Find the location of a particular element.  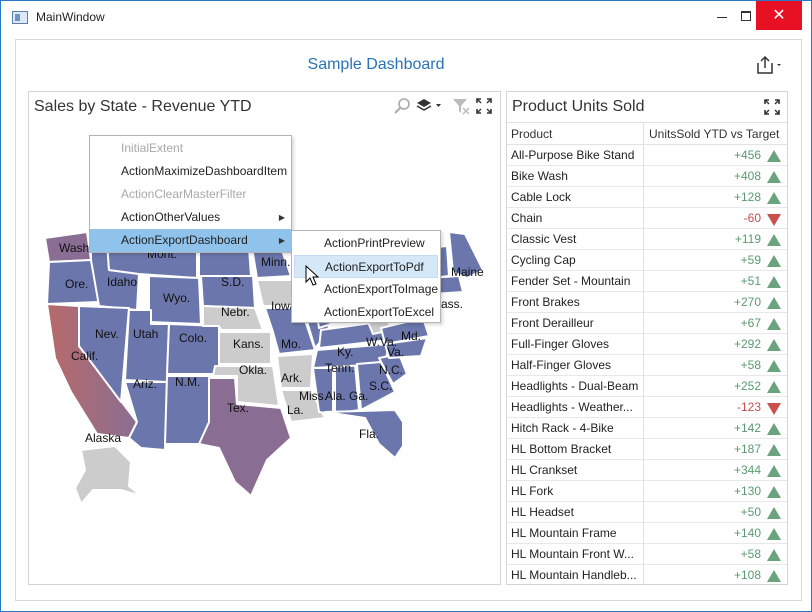

product-name: HL Crankset is located at coordinates (544, 470).